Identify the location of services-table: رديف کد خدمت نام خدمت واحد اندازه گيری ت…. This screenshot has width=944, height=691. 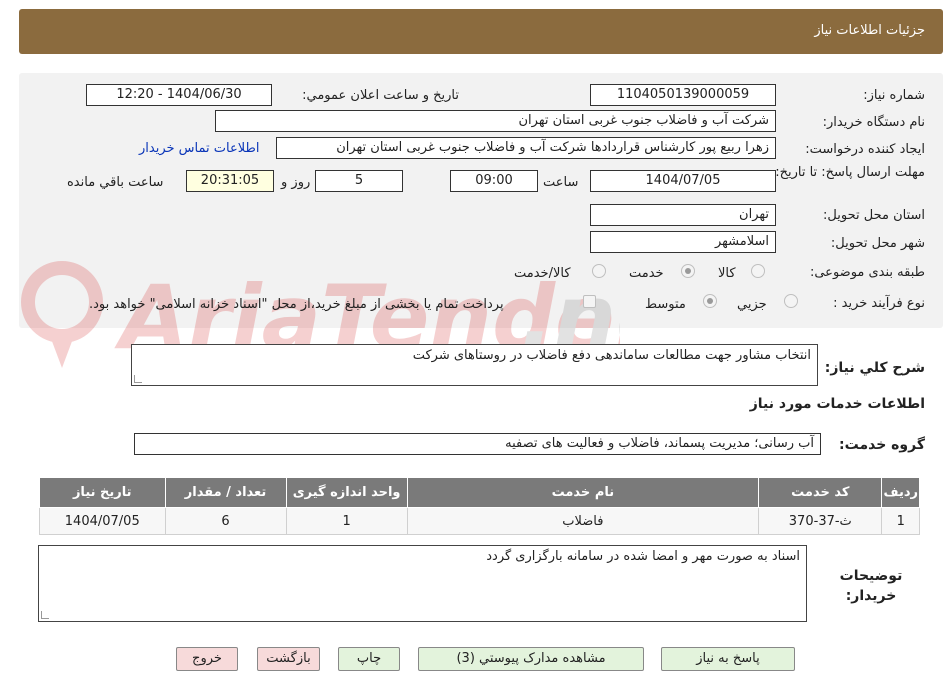
(479, 506).